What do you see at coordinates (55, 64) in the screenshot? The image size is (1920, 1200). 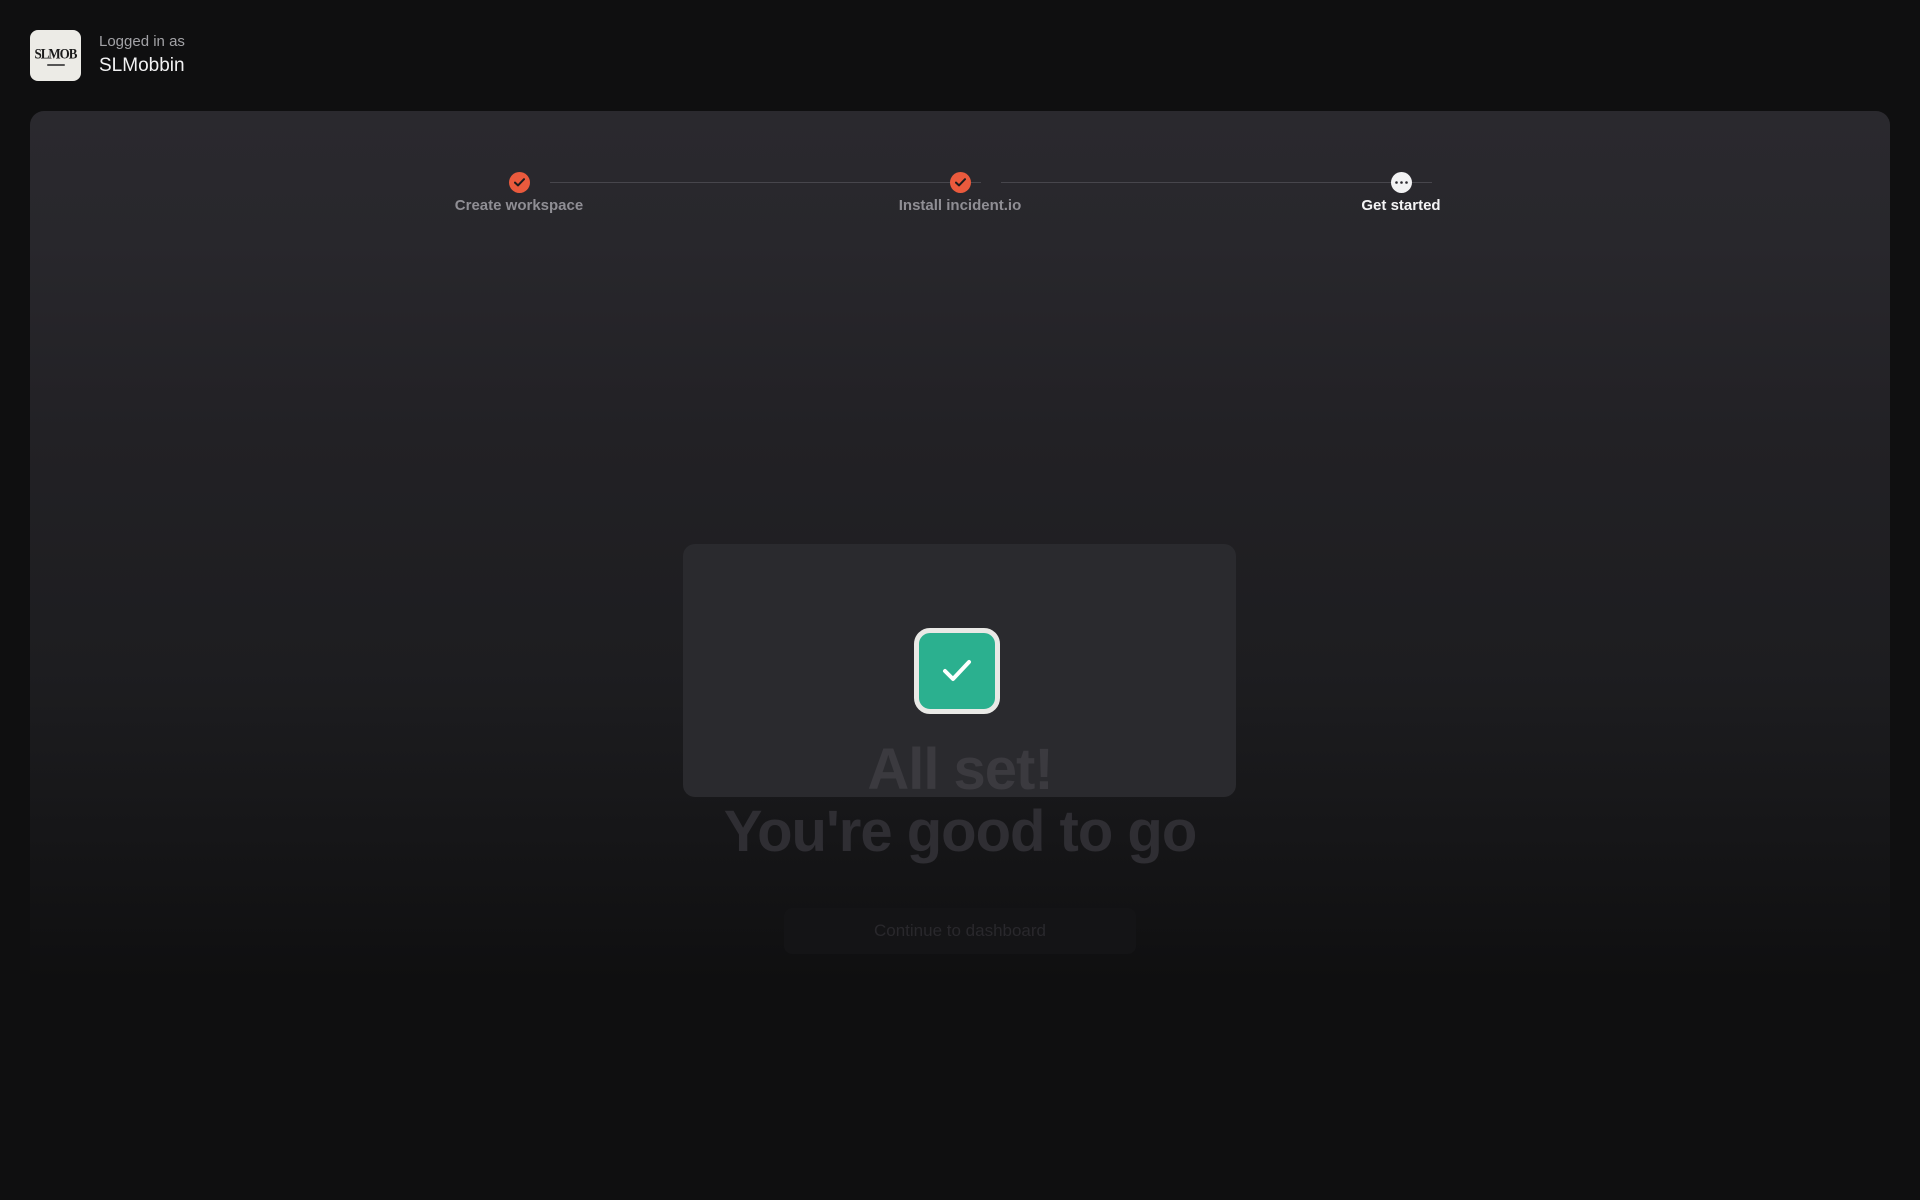 I see `avatar-logo-mark` at bounding box center [55, 64].